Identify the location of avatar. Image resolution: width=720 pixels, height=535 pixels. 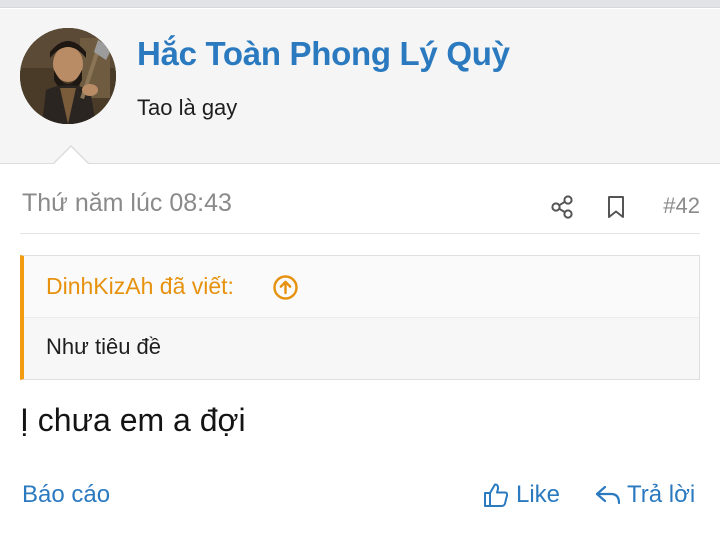
(68, 76).